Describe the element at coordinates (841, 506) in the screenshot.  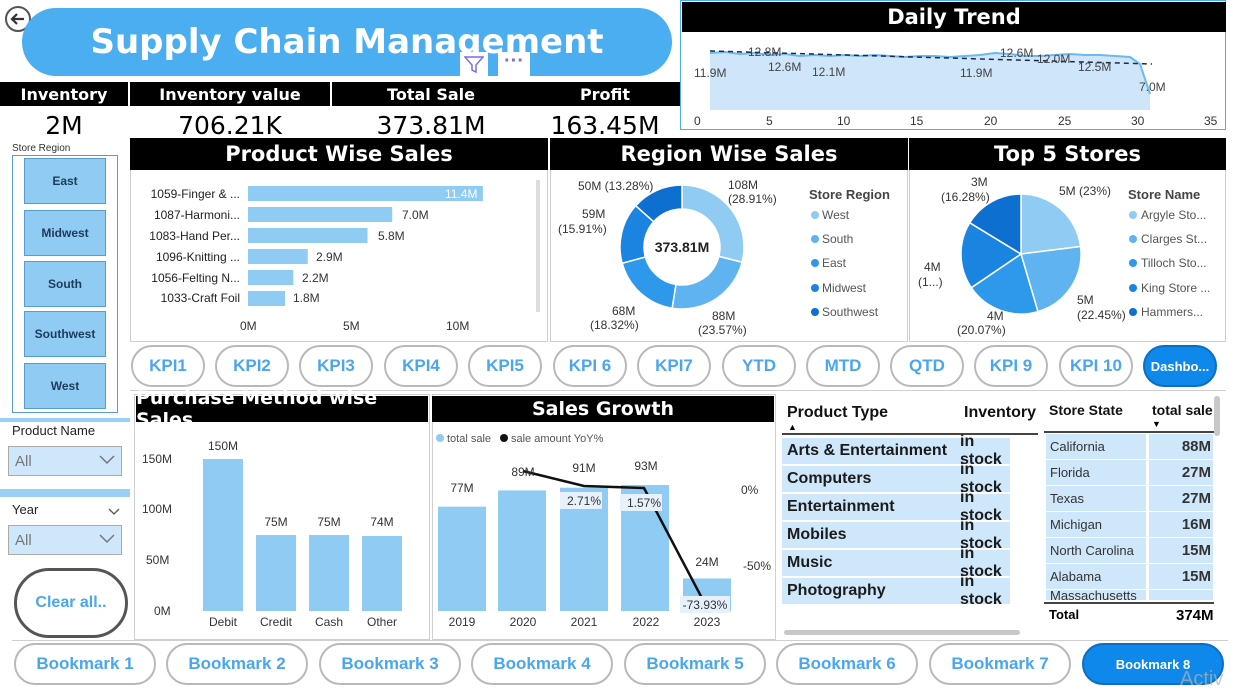
I see `product-type-cell: Entertainment` at that location.